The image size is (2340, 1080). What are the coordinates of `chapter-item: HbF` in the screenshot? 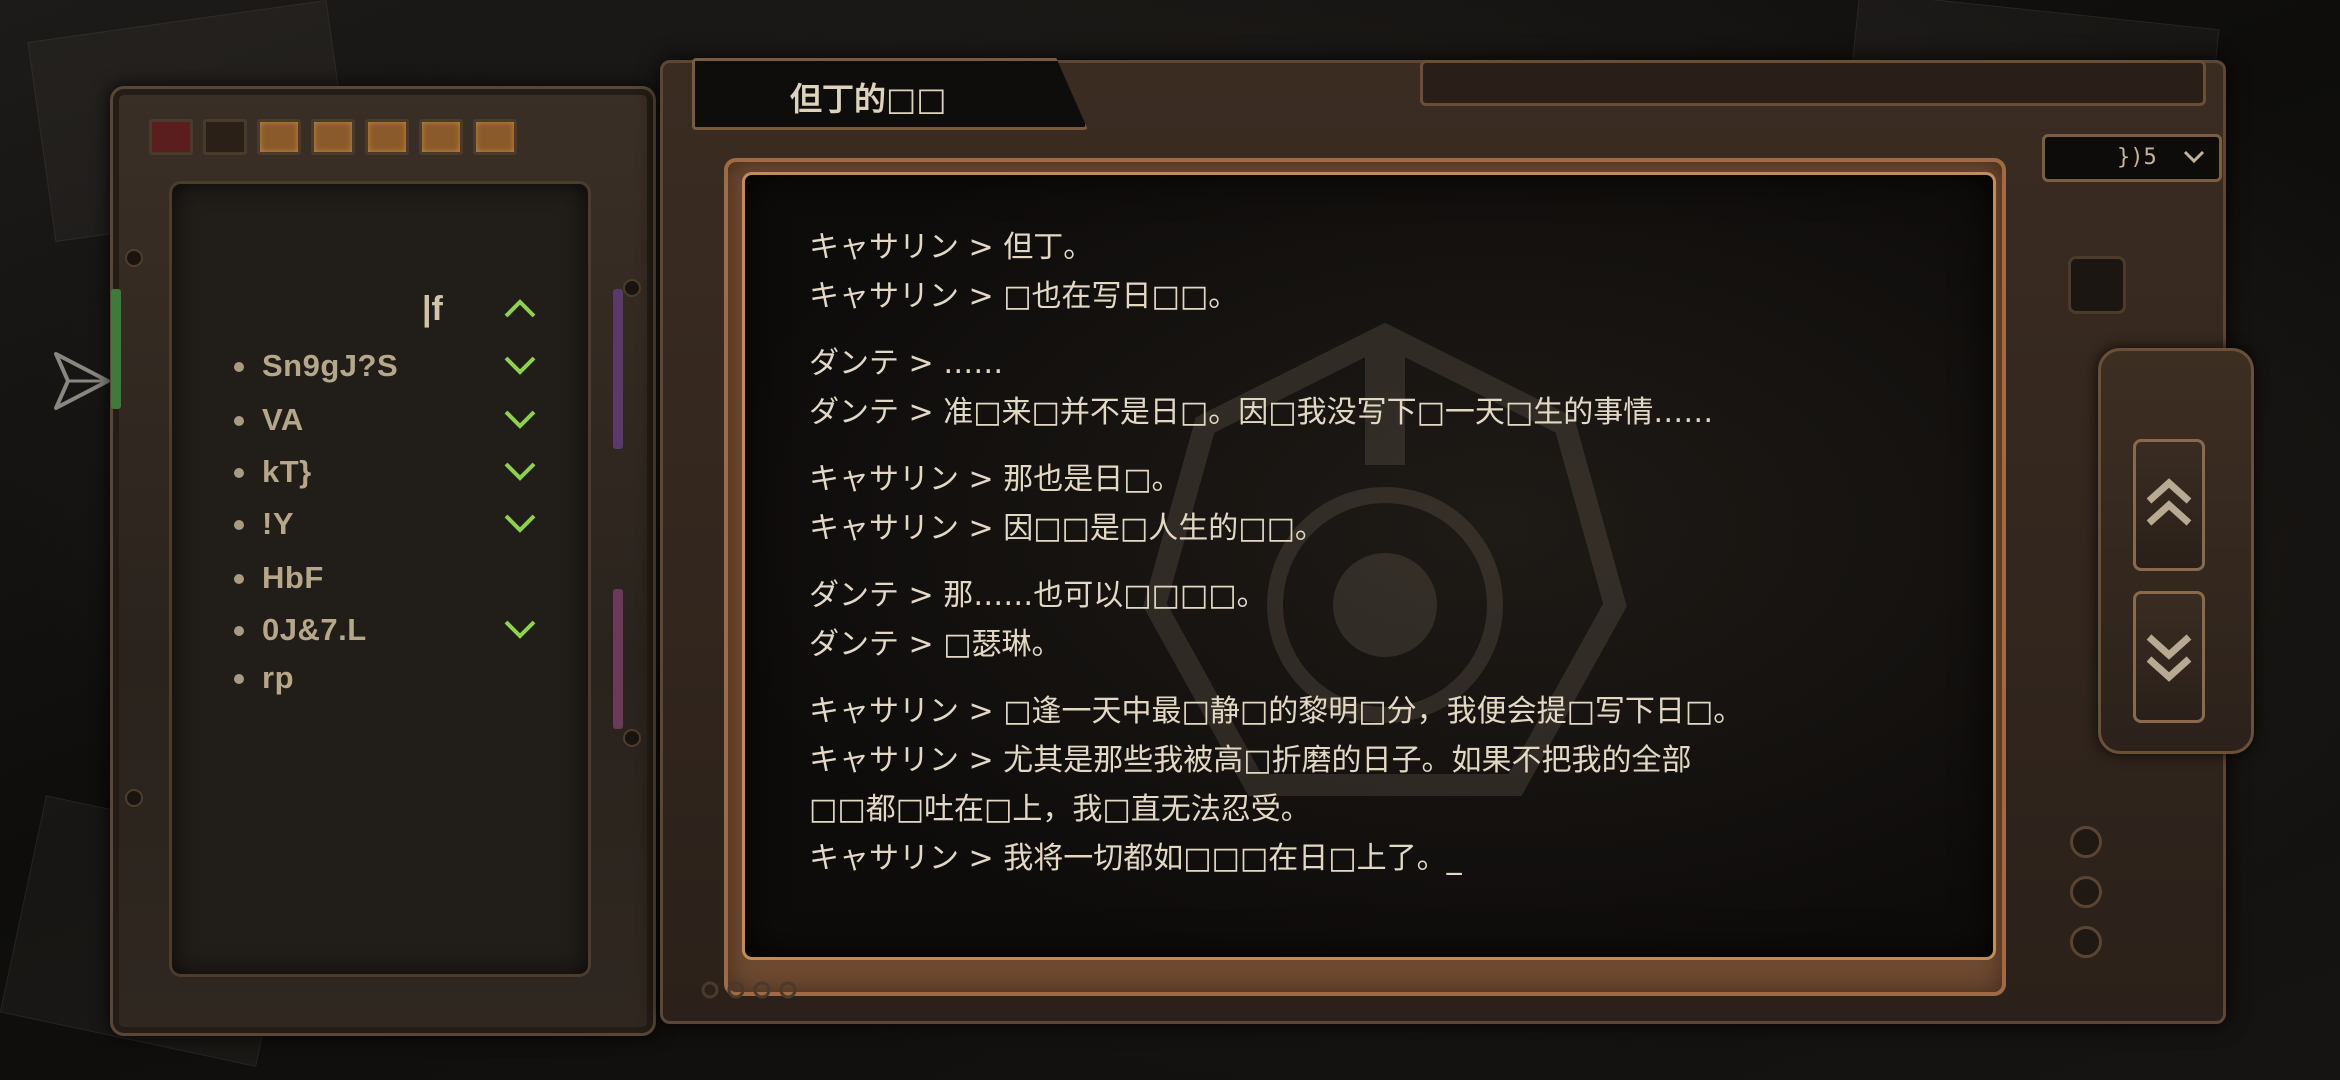 It's located at (380, 580).